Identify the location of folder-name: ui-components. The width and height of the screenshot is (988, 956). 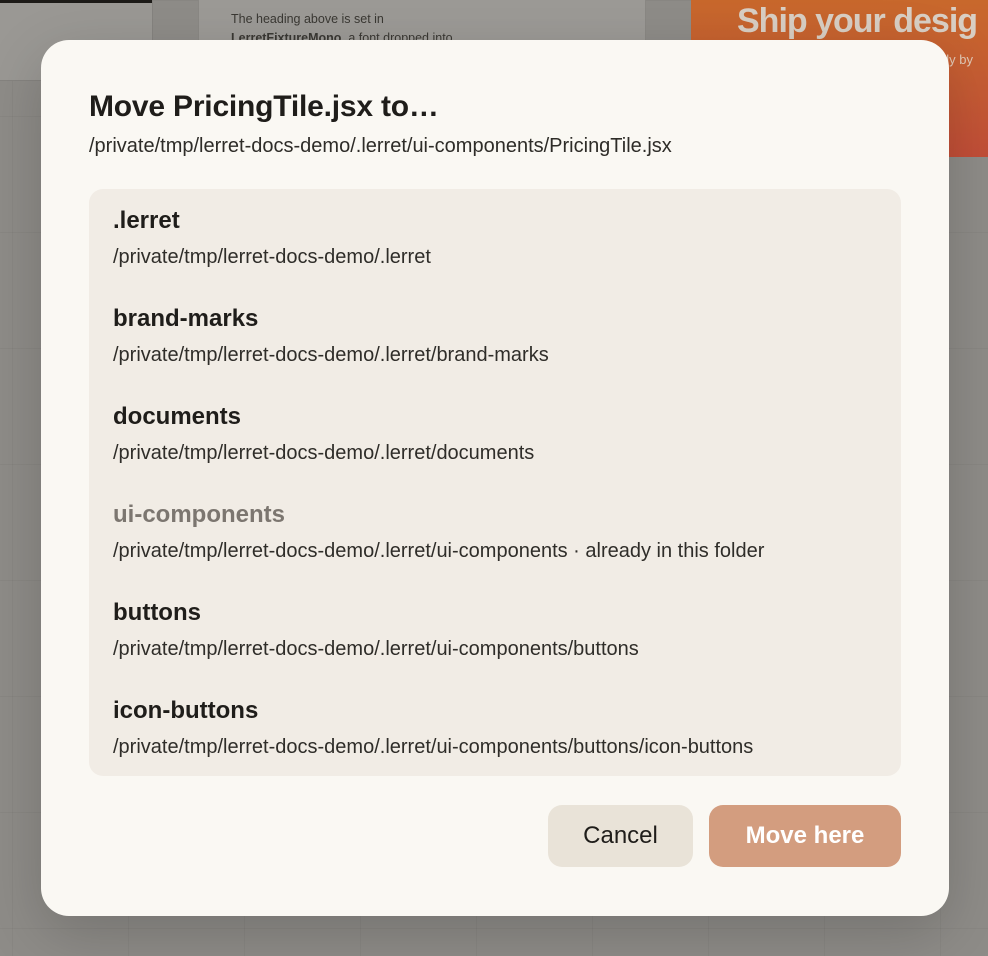
(199, 514).